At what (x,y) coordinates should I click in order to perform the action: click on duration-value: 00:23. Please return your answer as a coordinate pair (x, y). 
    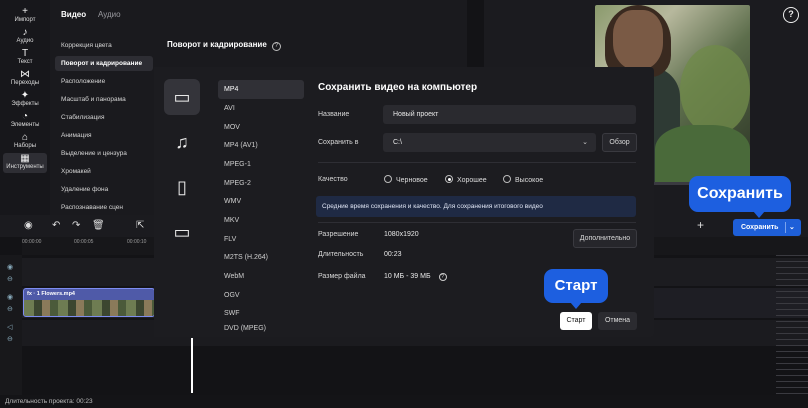
    Looking at the image, I should click on (393, 254).